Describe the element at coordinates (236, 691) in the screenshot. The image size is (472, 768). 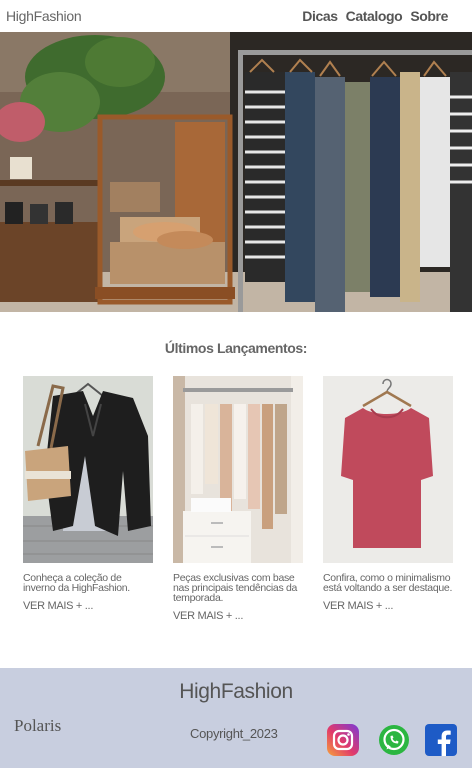
I see `footer-brand: HighFashion` at that location.